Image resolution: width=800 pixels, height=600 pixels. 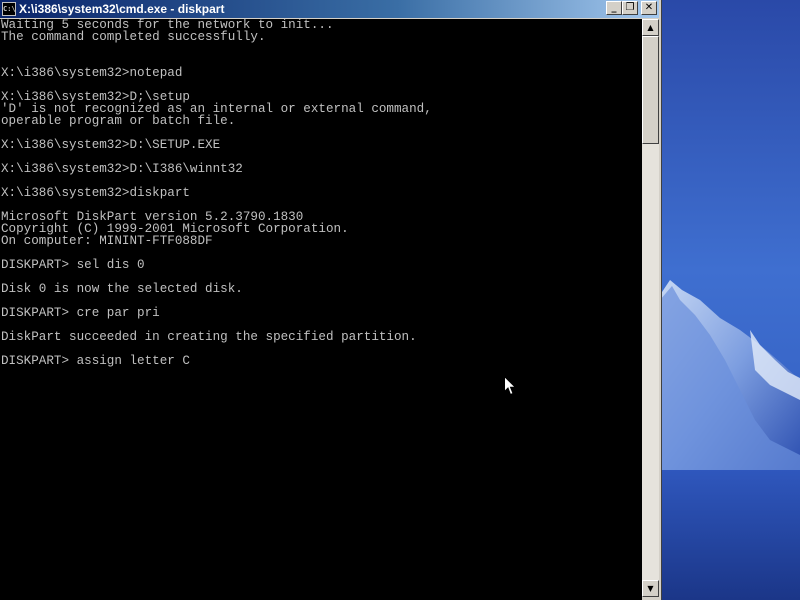 What do you see at coordinates (510, 386) in the screenshot?
I see `mouse-cursor-icon` at bounding box center [510, 386].